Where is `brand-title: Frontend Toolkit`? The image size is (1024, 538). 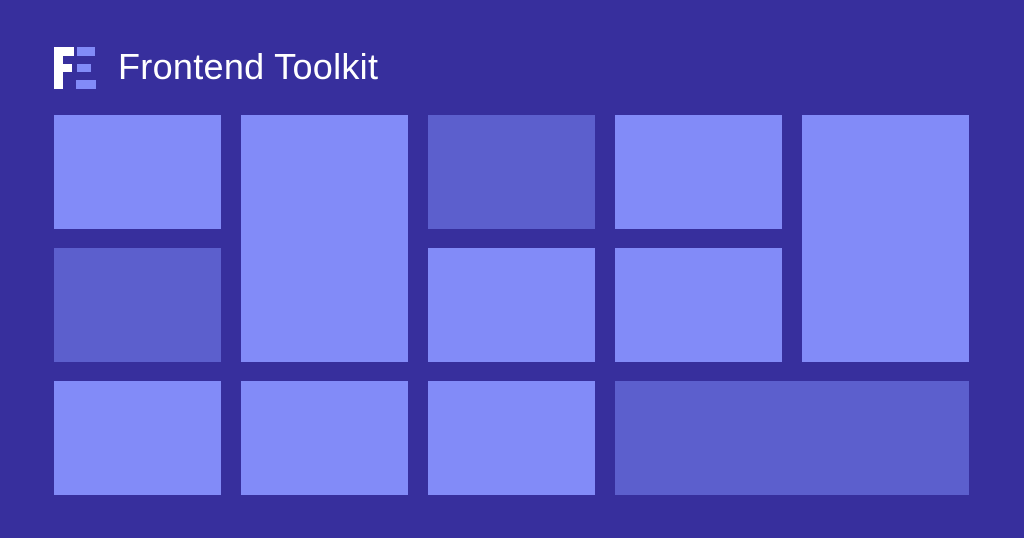
brand-title: Frontend Toolkit is located at coordinates (248, 66).